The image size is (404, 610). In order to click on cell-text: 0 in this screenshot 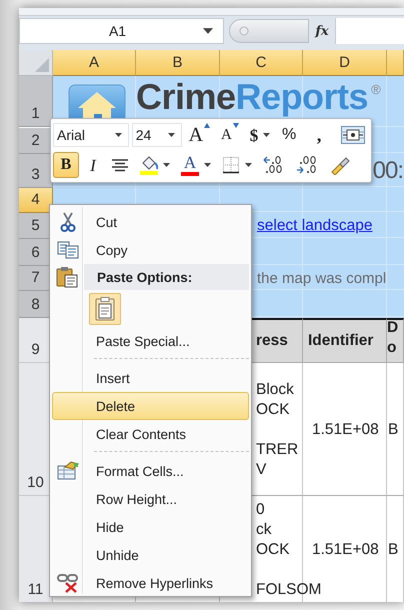, I will do `click(260, 510)`.